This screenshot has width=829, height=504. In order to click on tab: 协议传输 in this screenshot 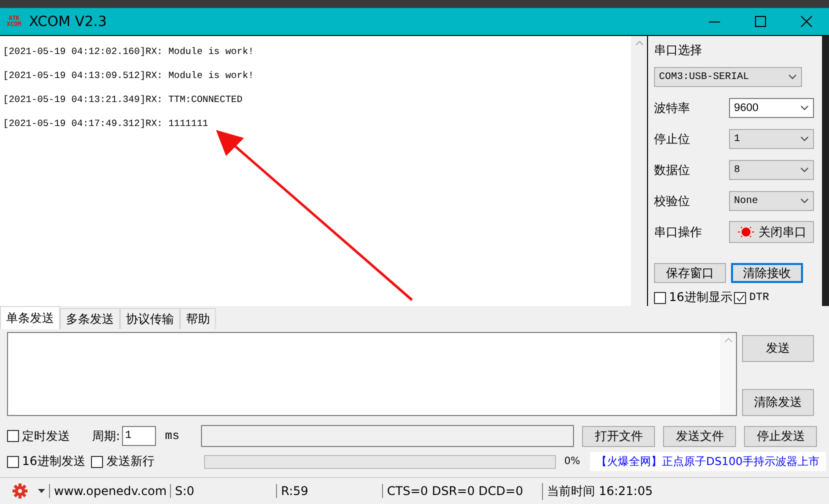, I will do `click(150, 318)`.